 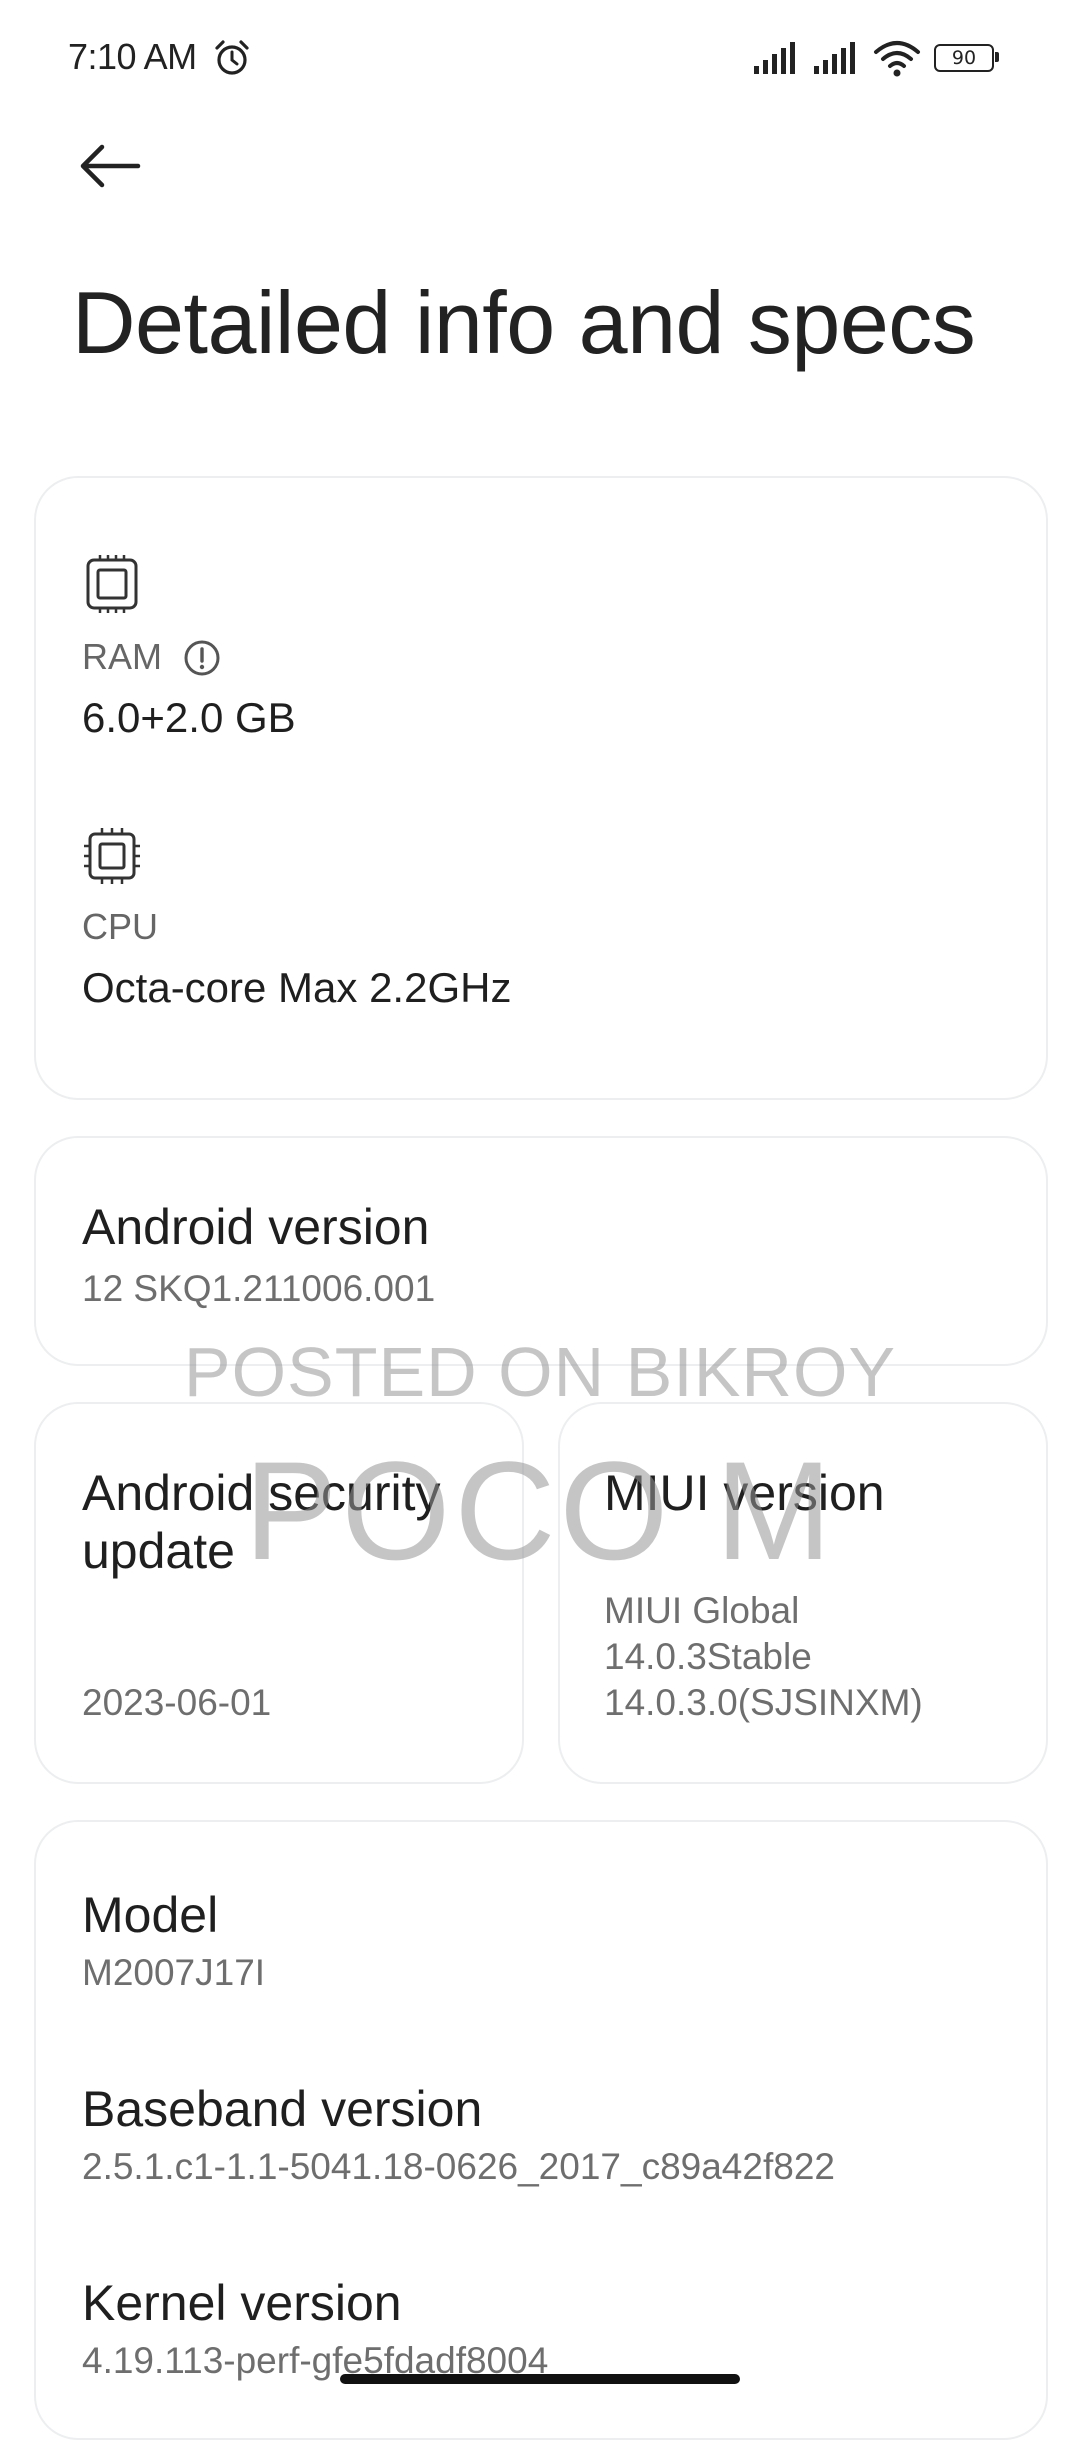 I want to click on miui-version-line1: MIUI Global, so click(x=702, y=1610).